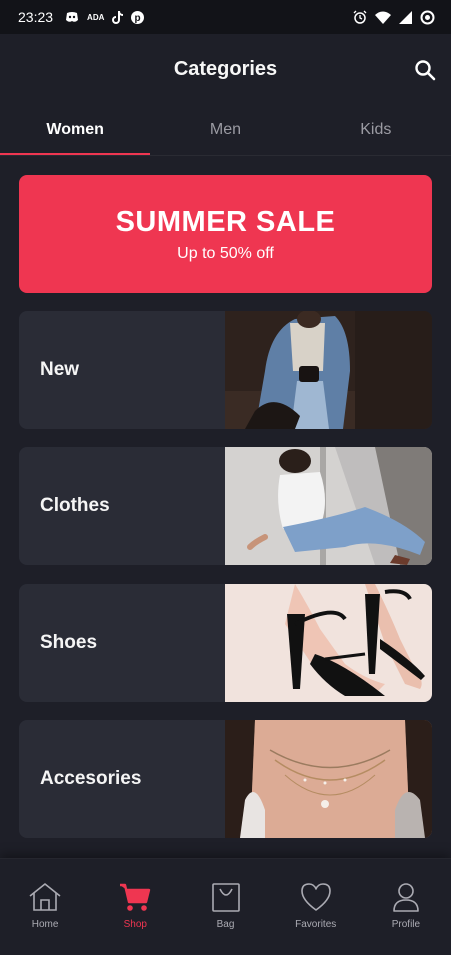 The image size is (451, 955). I want to click on status-left: 23:23 ADA p, so click(81, 17).